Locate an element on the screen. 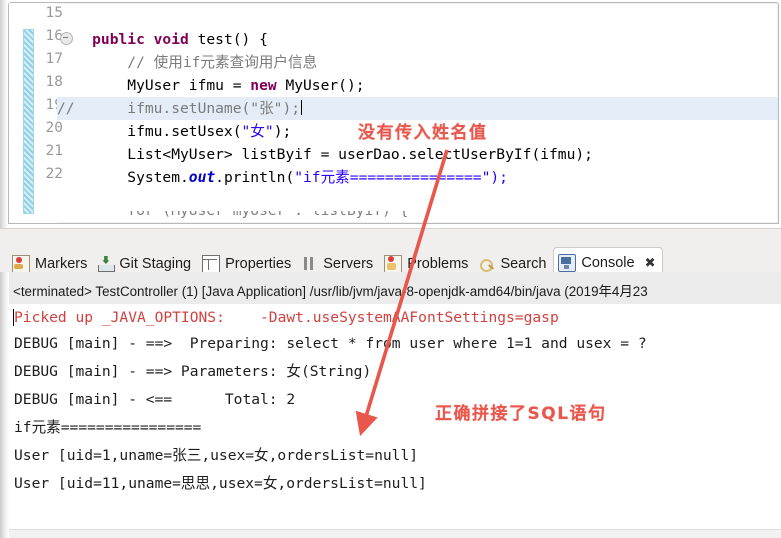 This screenshot has height=538, width=781. tab-label: Git Staging is located at coordinates (155, 264).